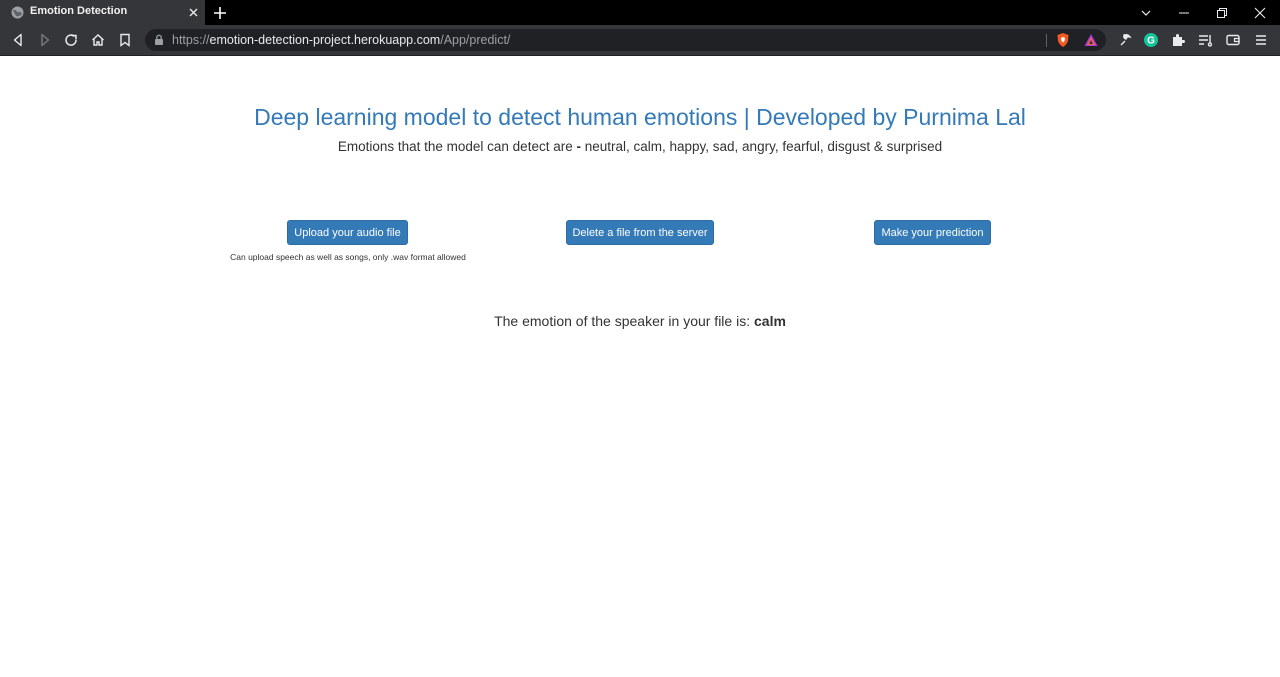 Image resolution: width=1280 pixels, height=677 pixels. Describe the element at coordinates (159, 40) in the screenshot. I see `lock-icon` at that location.